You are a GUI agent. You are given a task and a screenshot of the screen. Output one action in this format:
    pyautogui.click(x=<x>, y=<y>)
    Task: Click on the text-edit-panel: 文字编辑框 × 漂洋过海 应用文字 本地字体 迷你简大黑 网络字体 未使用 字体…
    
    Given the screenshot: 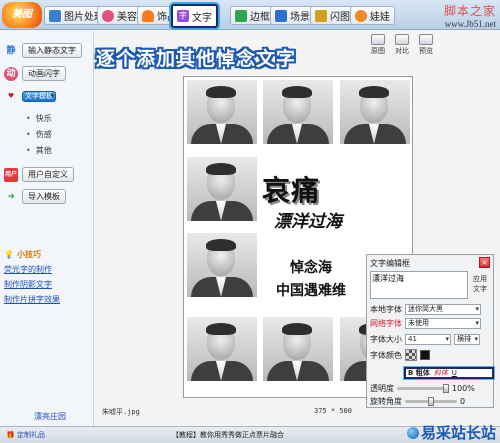 What is the action you would take?
    pyautogui.click(x=430, y=331)
    